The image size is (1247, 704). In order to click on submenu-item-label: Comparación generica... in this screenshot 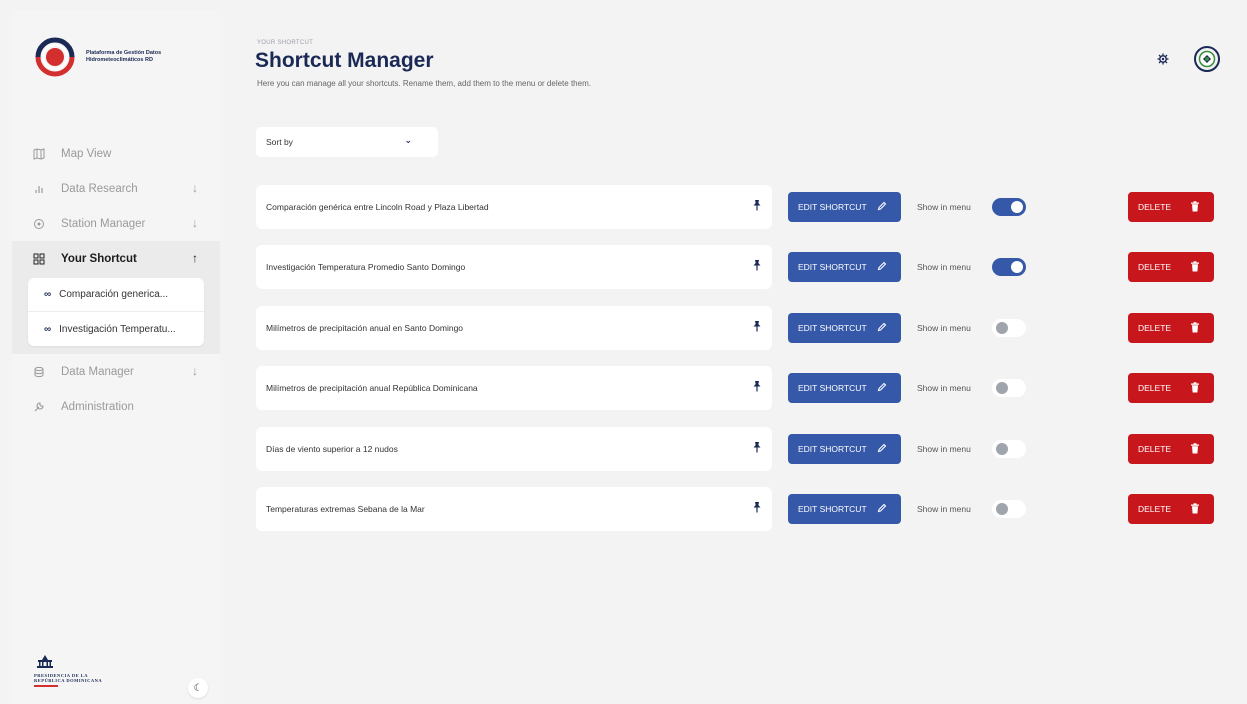, I will do `click(114, 294)`.